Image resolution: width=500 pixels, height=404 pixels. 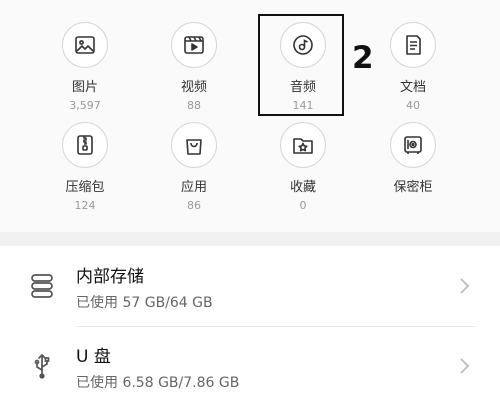 I want to click on storage-usage: 已使用 6.58 GB/7.86 GB, so click(x=158, y=383).